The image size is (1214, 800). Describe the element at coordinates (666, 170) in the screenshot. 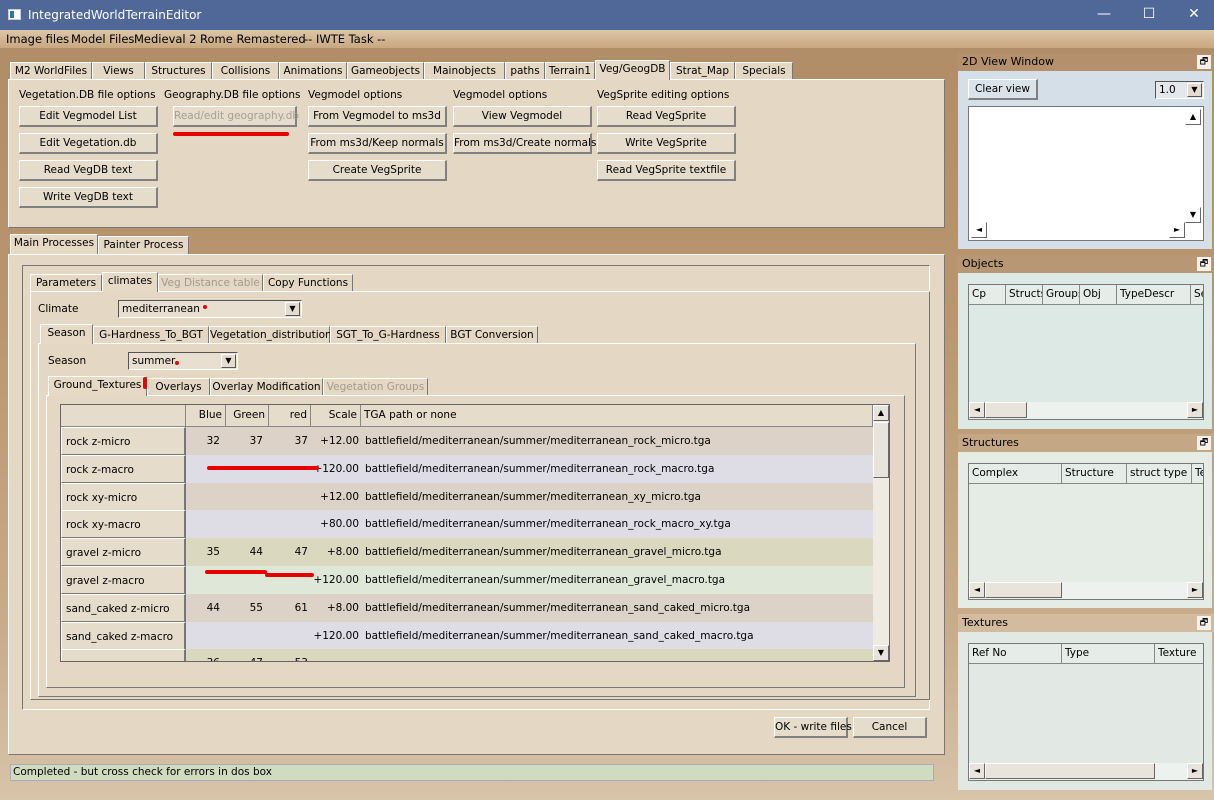

I see `read-vegsprite-textfile-button: Read VegSprite textfile` at that location.